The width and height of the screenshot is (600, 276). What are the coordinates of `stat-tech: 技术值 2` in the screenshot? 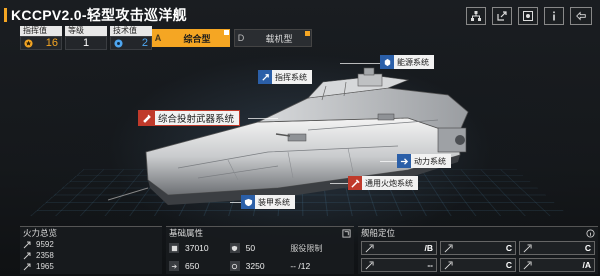 It's located at (131, 38).